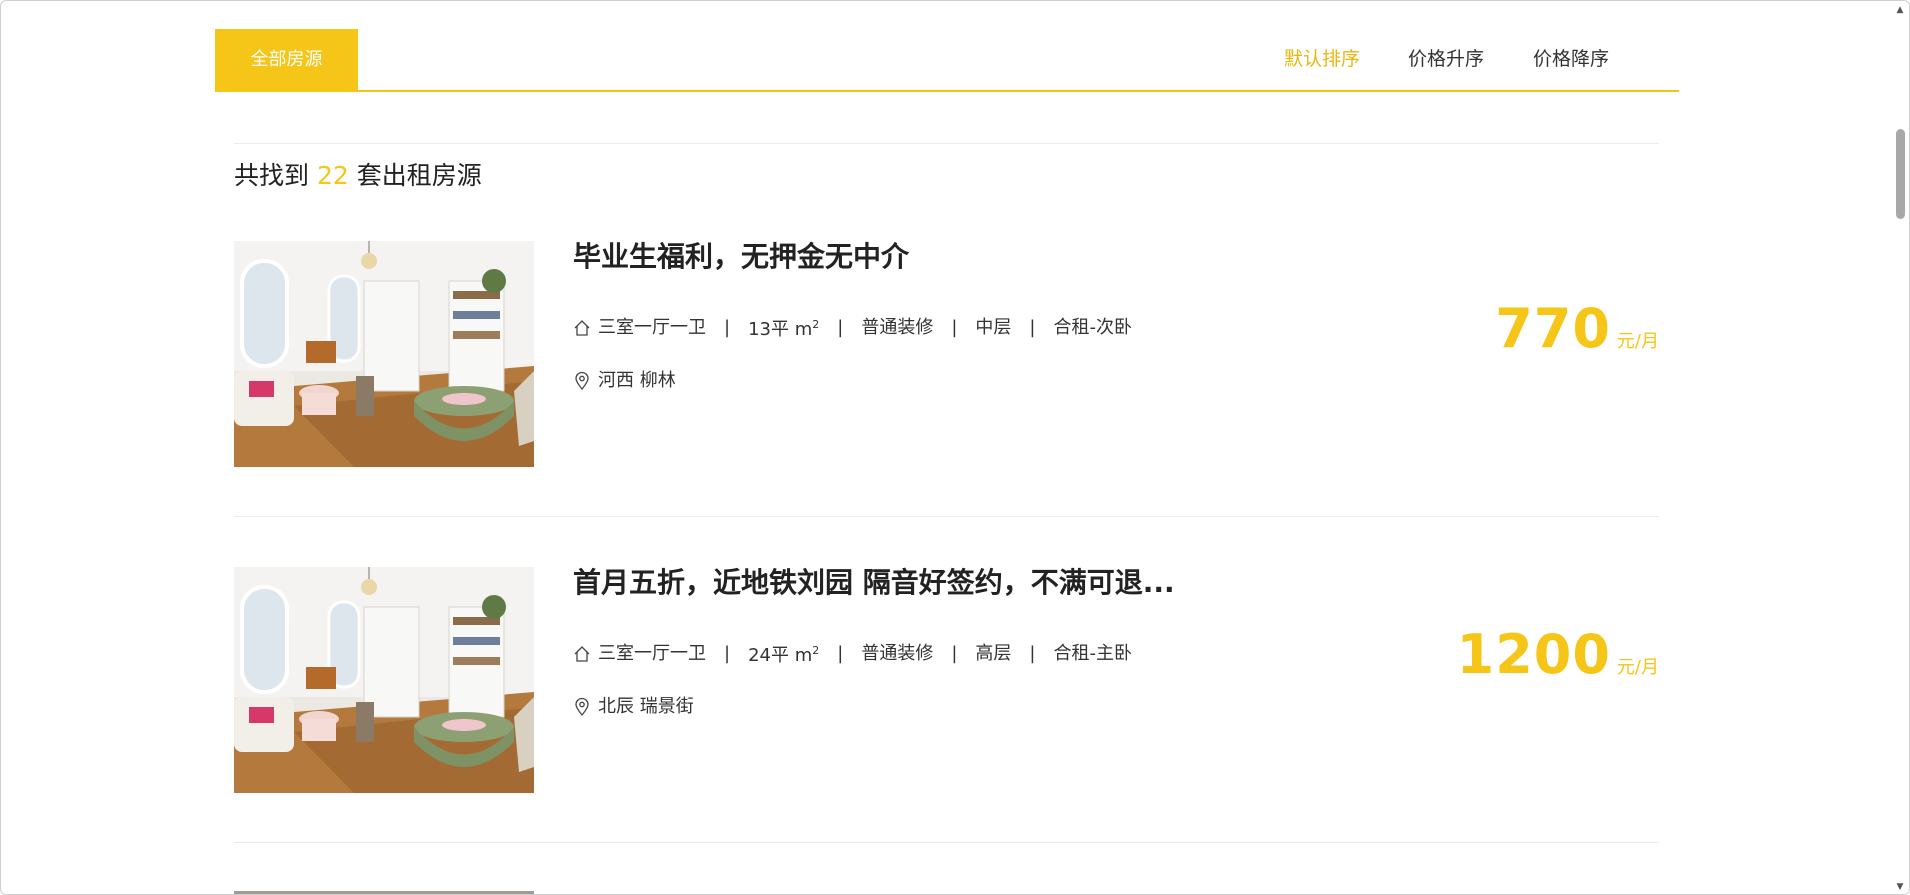  I want to click on scroll-up-arrow-icon: ▲, so click(1900, 10).